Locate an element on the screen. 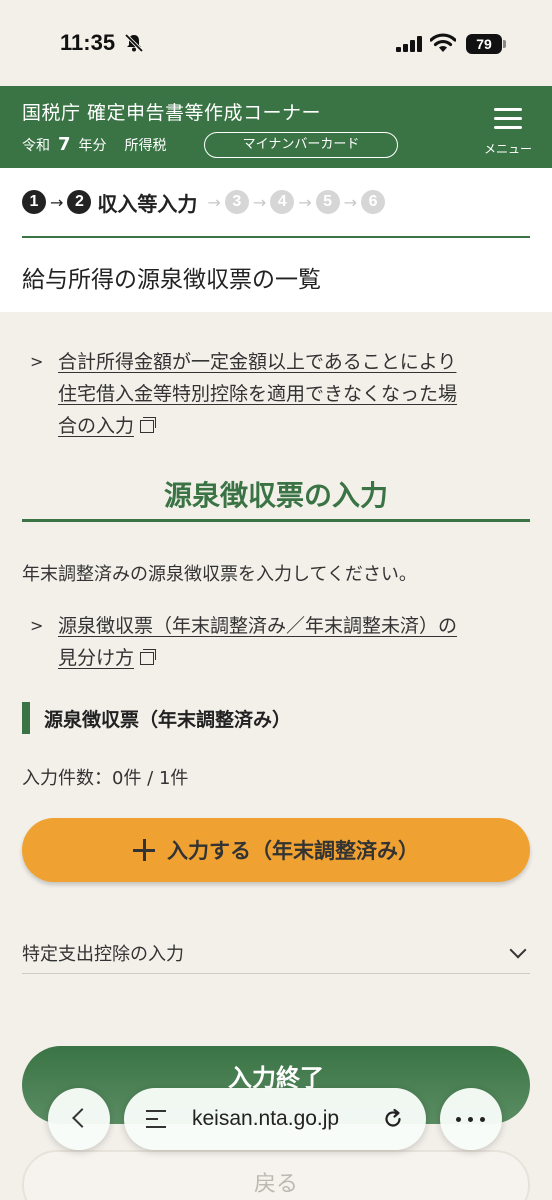 This screenshot has height=1200, width=552. tax-year-info: 令和 7 年分 所得税 is located at coordinates (94, 144).